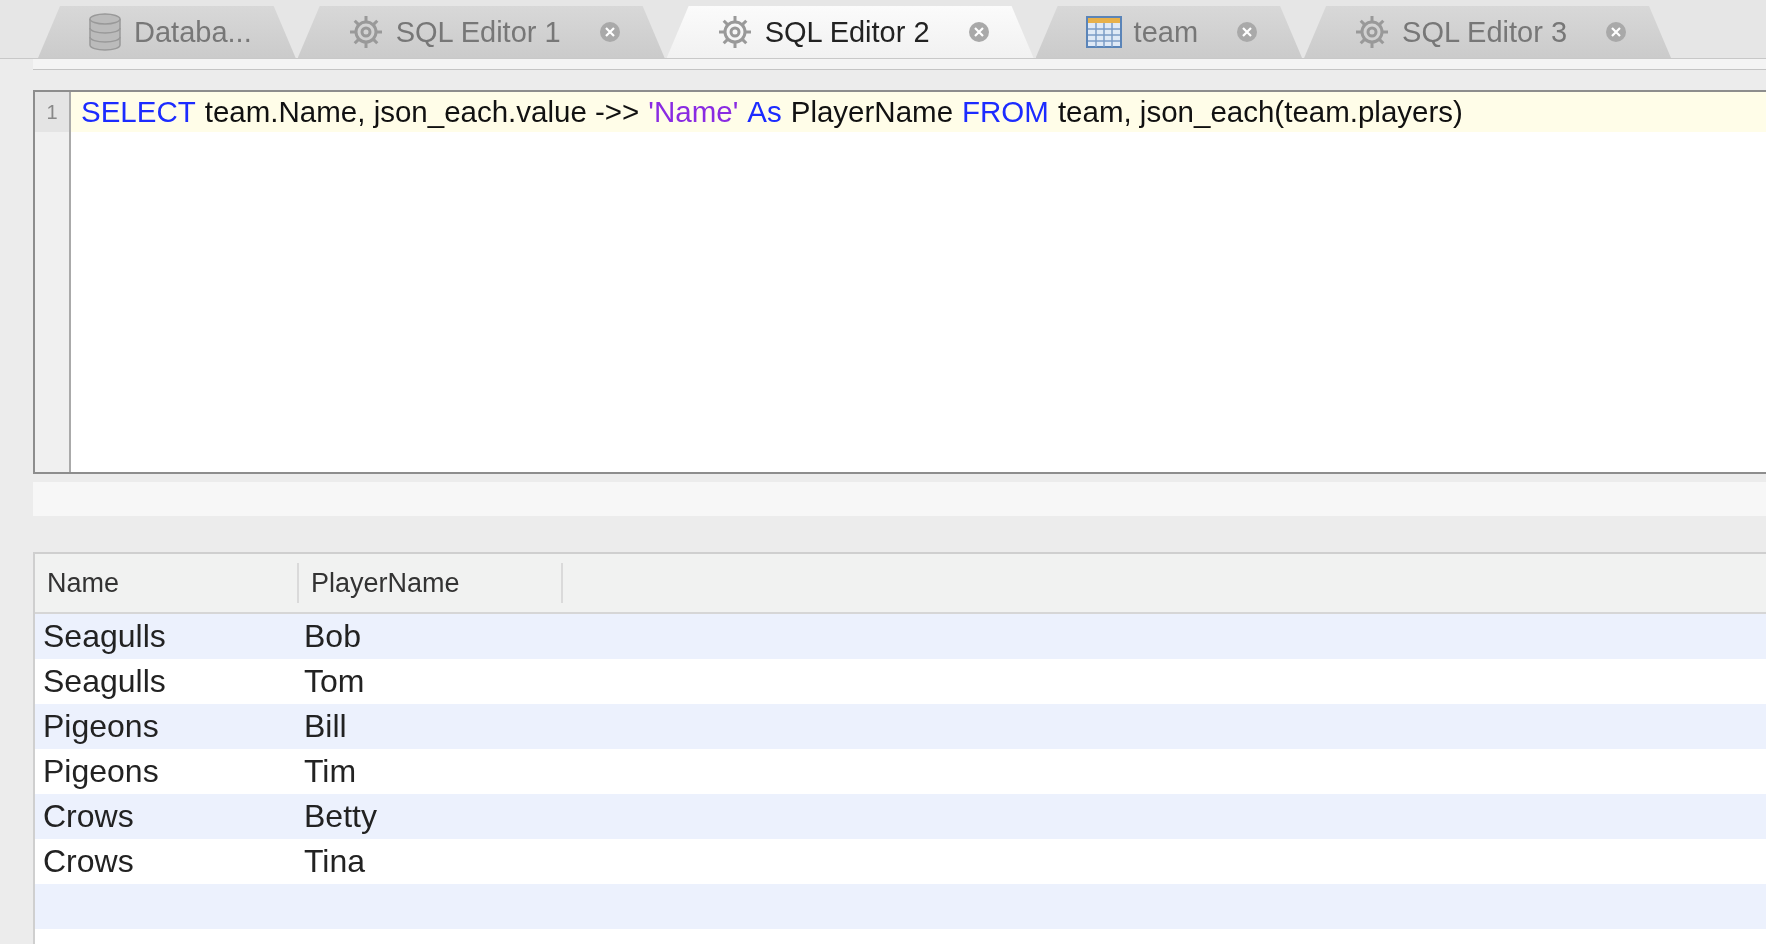  What do you see at coordinates (335, 861) in the screenshot?
I see `table-cell-text: Tina` at bounding box center [335, 861].